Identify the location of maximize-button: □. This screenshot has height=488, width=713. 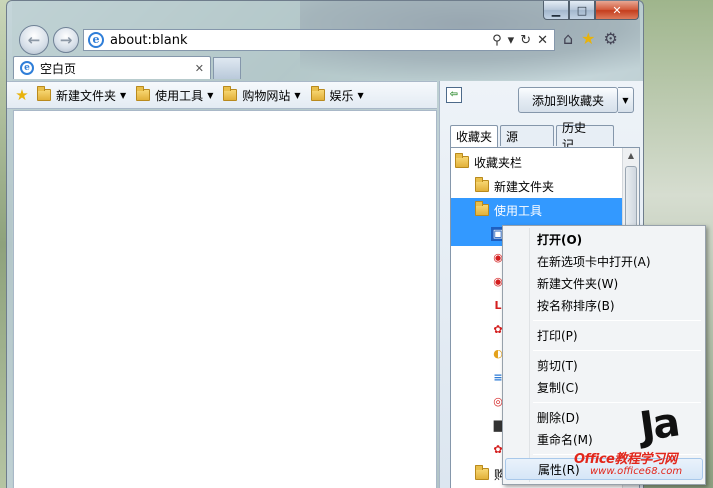
(582, 10).